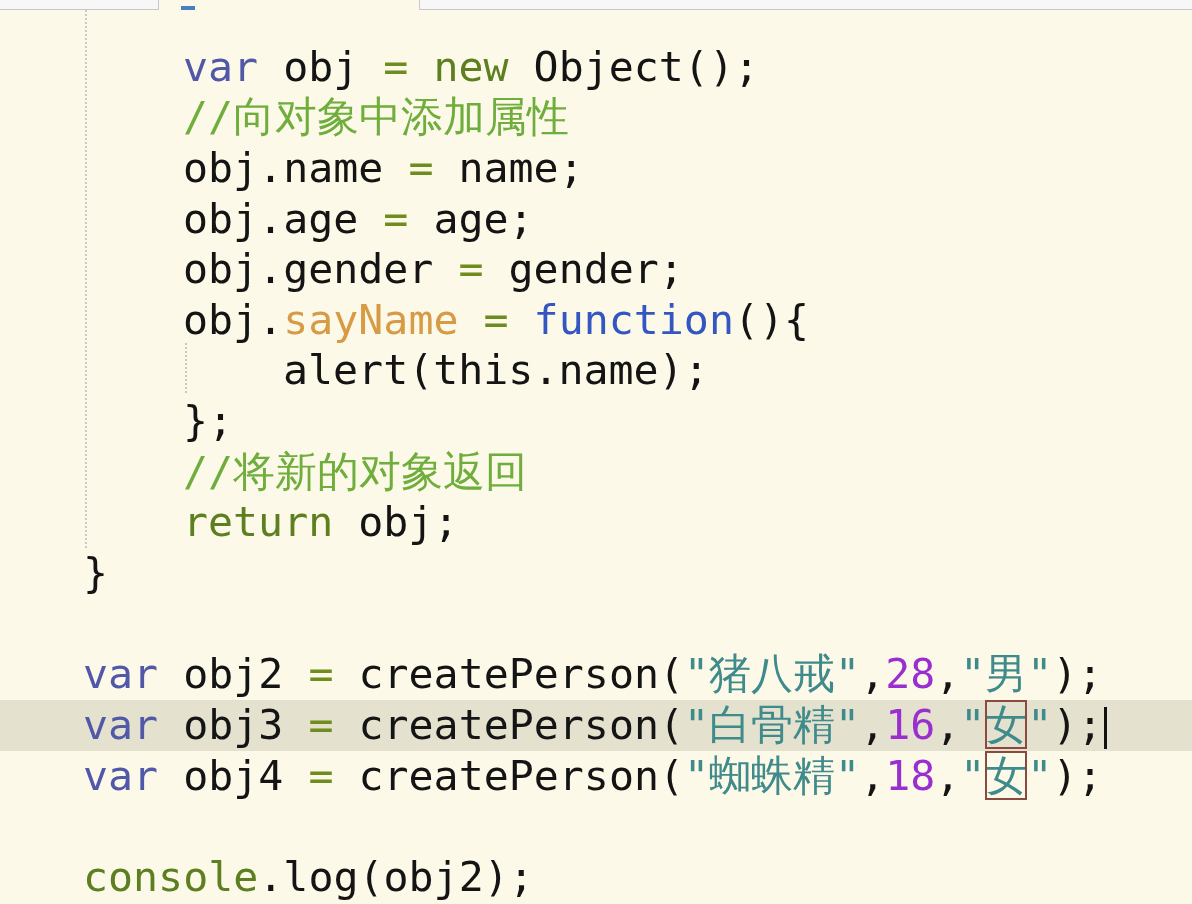 The image size is (1192, 904). What do you see at coordinates (471, 67) in the screenshot?
I see `code-line: var obj = new Object();` at bounding box center [471, 67].